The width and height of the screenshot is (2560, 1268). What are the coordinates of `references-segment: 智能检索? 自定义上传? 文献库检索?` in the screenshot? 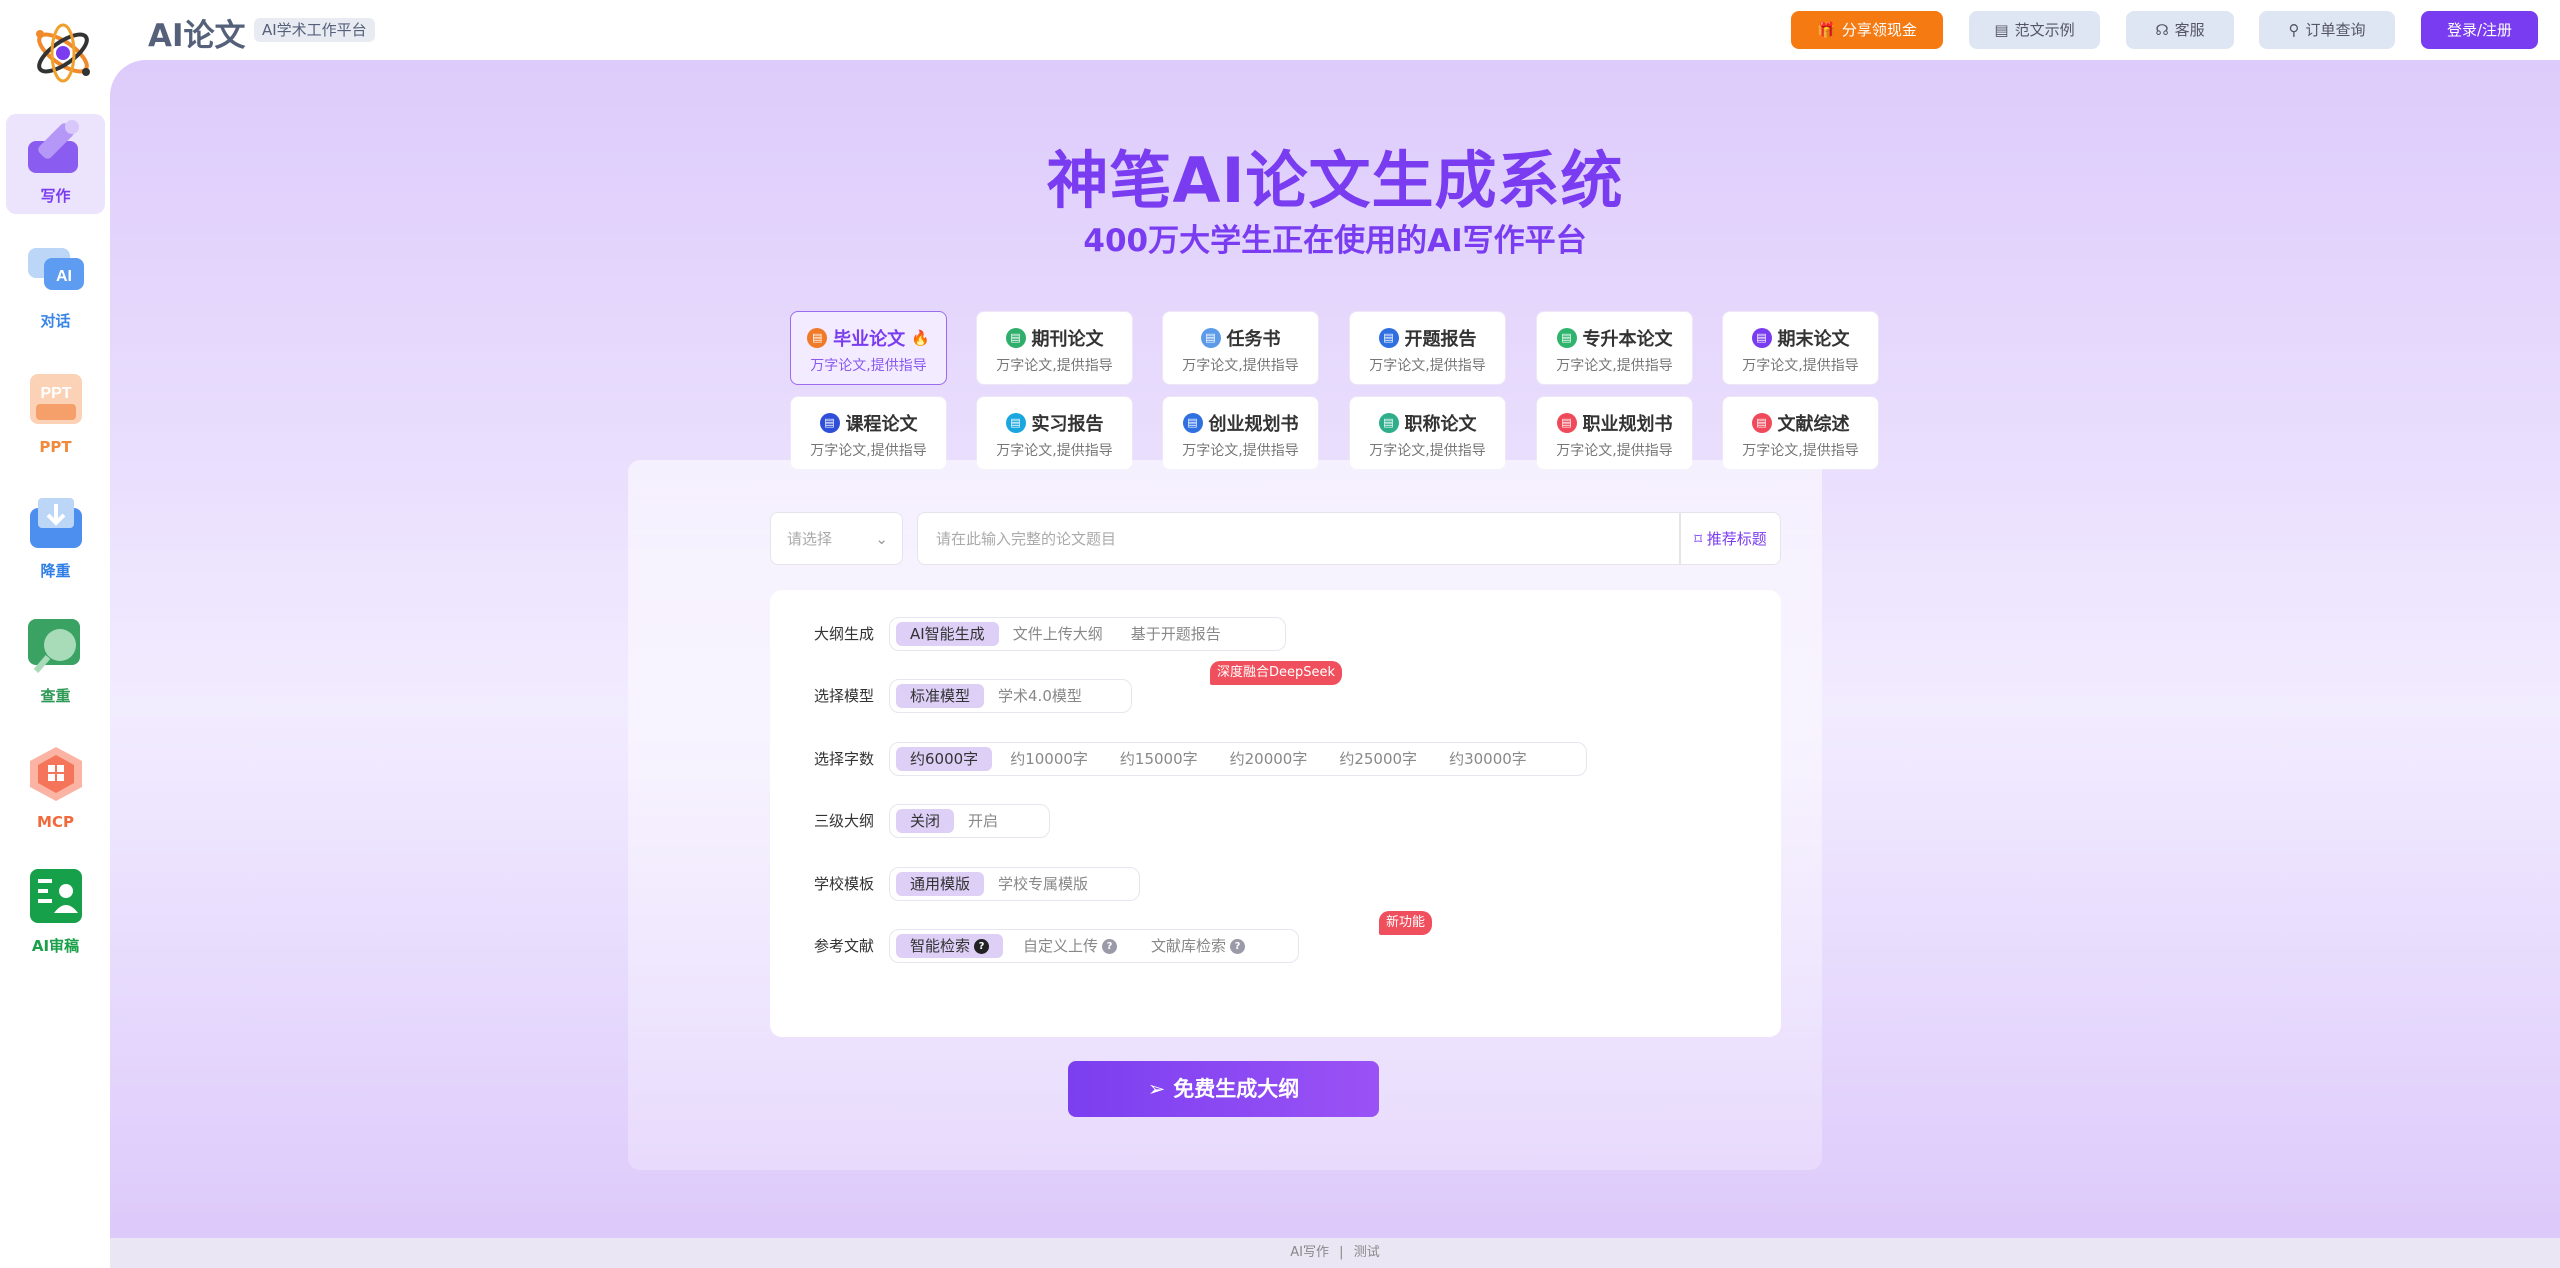 It's located at (1094, 946).